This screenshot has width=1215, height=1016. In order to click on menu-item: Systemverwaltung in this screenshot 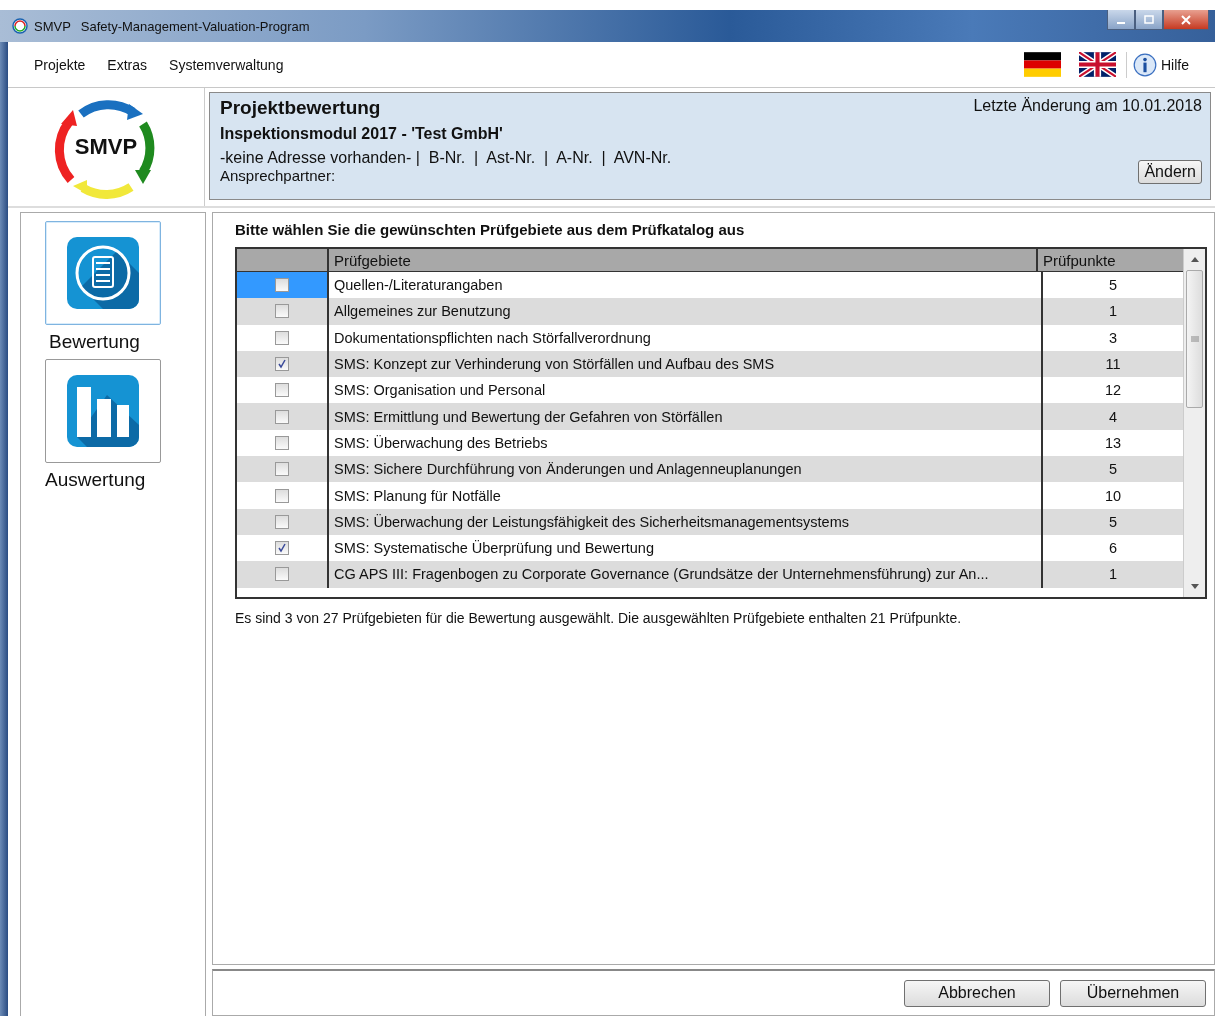, I will do `click(226, 64)`.